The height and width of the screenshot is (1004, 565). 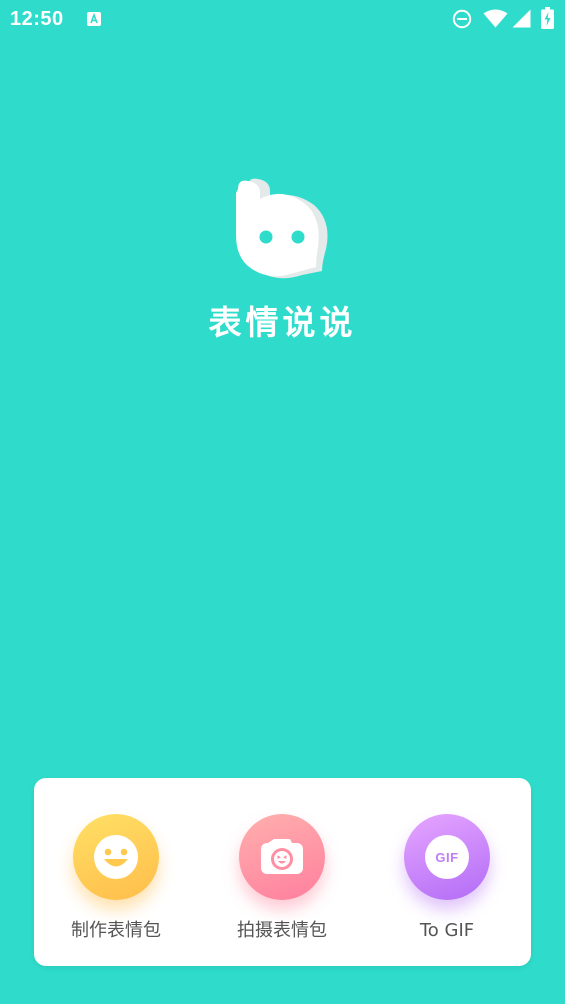 I want to click on to-gif-label: To GIF, so click(x=447, y=930).